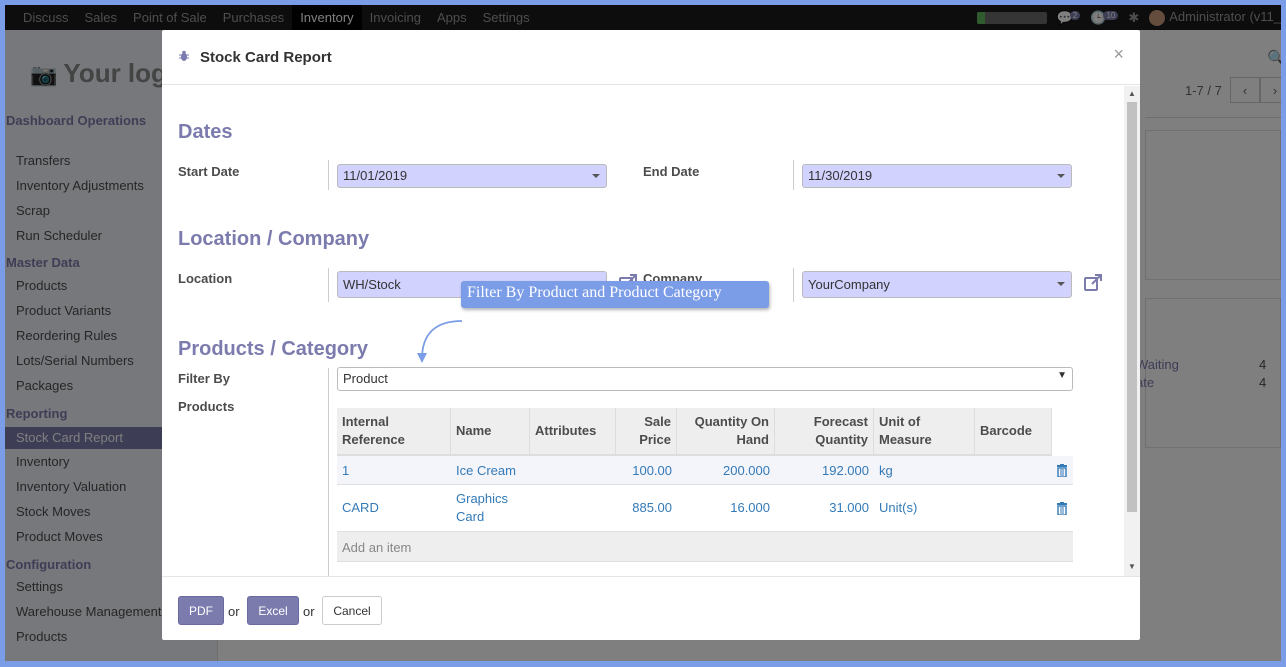 The height and width of the screenshot is (667, 1286). Describe the element at coordinates (652, 507) in the screenshot. I see `cell-sale-price: 885.00` at that location.